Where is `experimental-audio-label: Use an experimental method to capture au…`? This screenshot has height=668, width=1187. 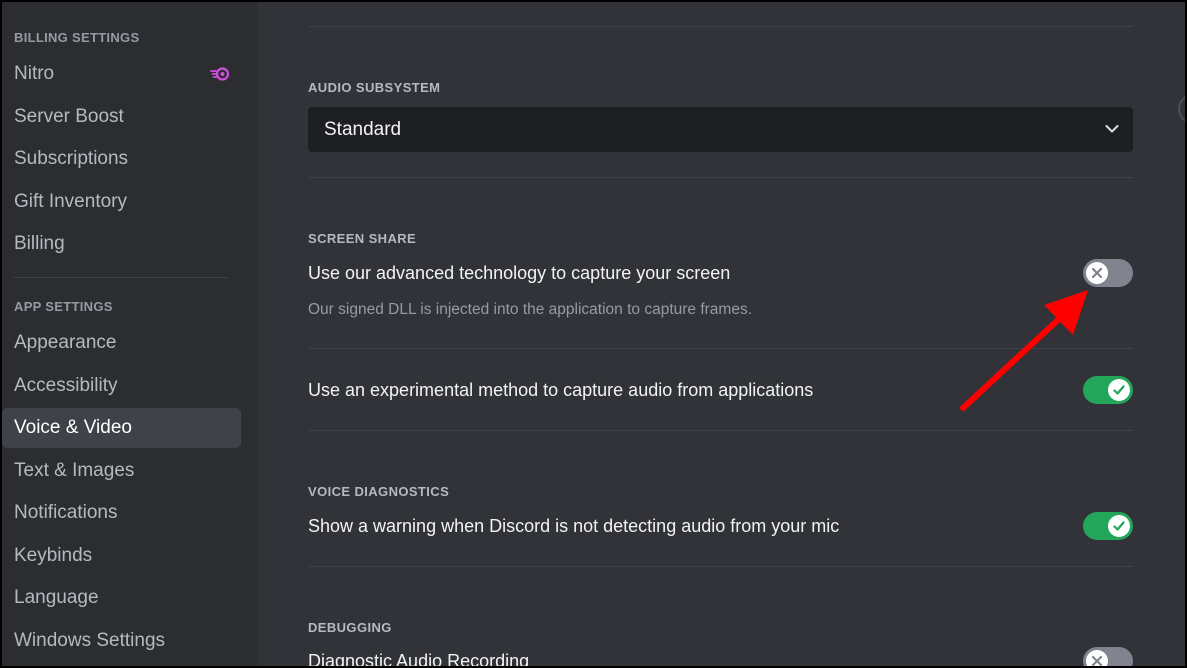 experimental-audio-label: Use an experimental method to capture au… is located at coordinates (561, 390).